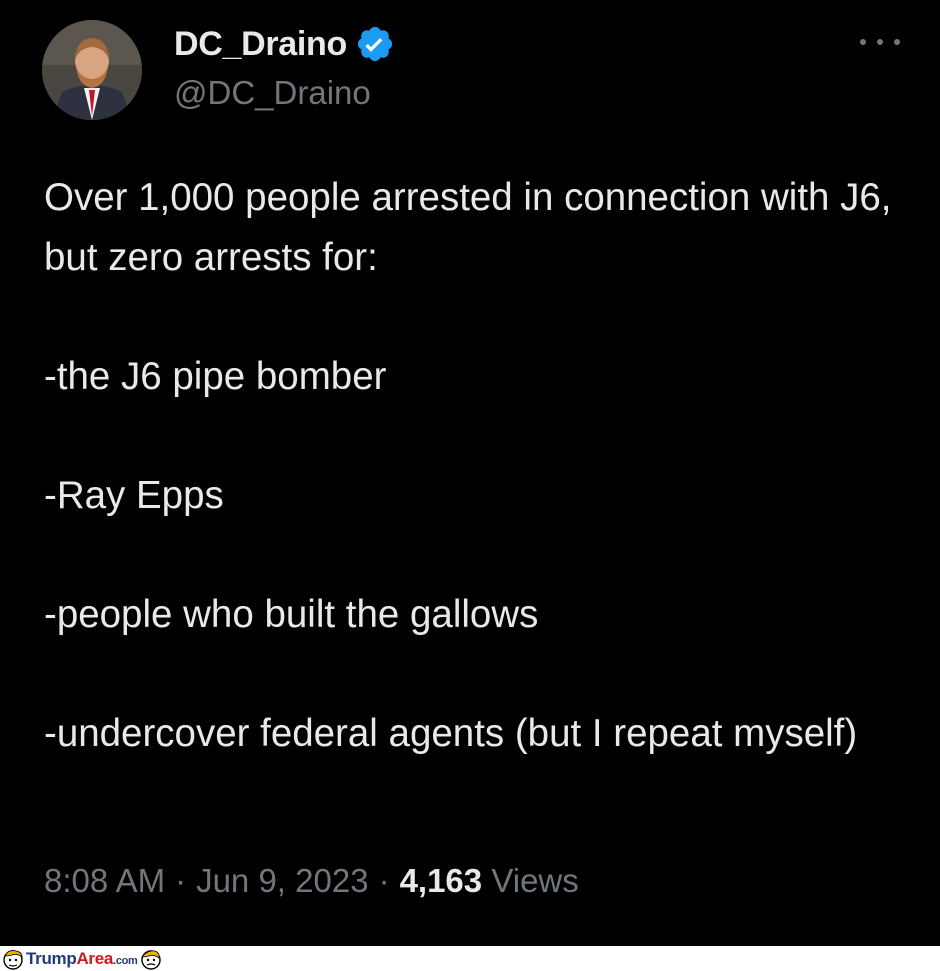 Image resolution: width=940 pixels, height=971 pixels. I want to click on author-handle: @DC_Draino, so click(272, 93).